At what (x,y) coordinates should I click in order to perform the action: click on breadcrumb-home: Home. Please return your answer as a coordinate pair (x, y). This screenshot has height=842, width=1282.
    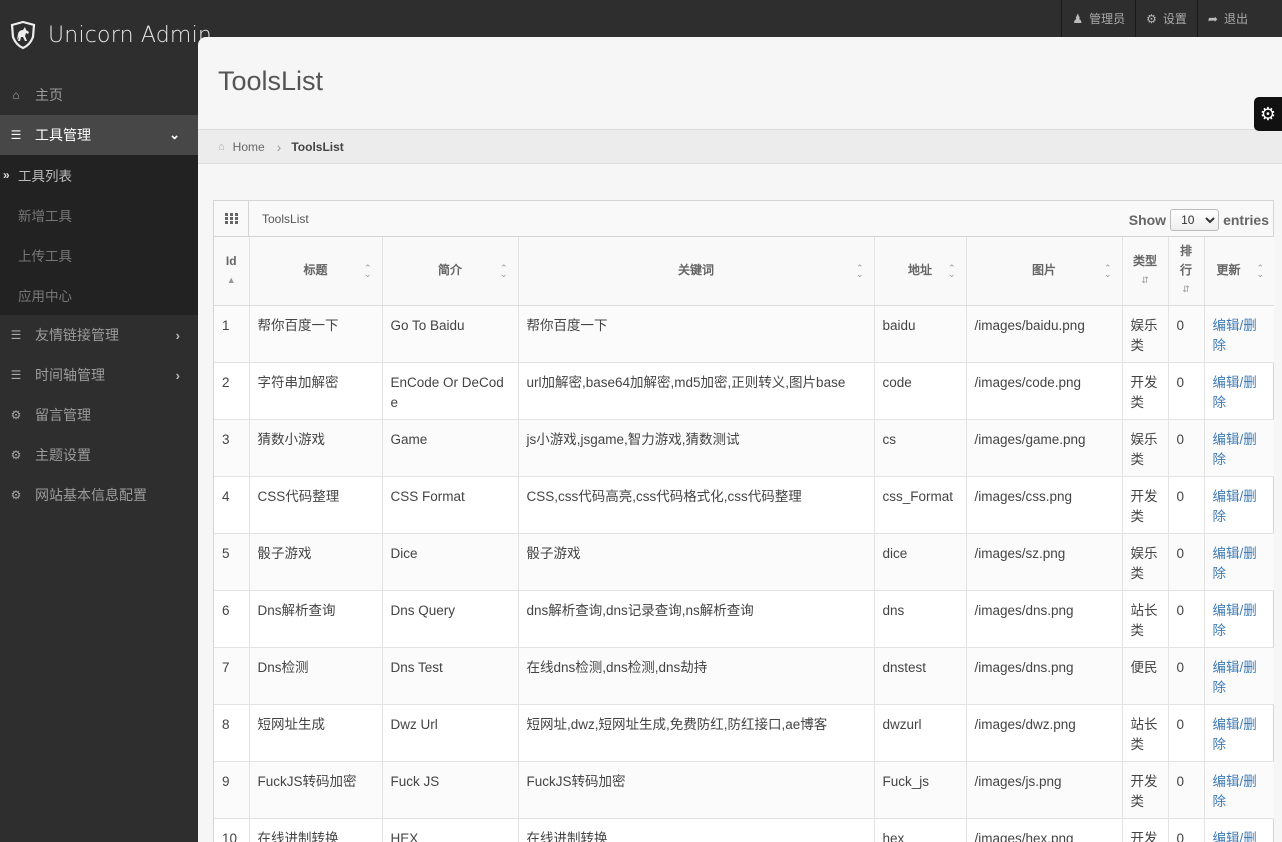
    Looking at the image, I should click on (249, 147).